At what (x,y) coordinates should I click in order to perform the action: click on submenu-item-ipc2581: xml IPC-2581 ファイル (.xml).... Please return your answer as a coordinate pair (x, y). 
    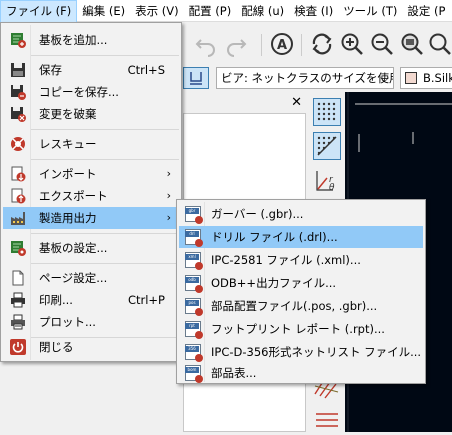
    Looking at the image, I should click on (301, 260).